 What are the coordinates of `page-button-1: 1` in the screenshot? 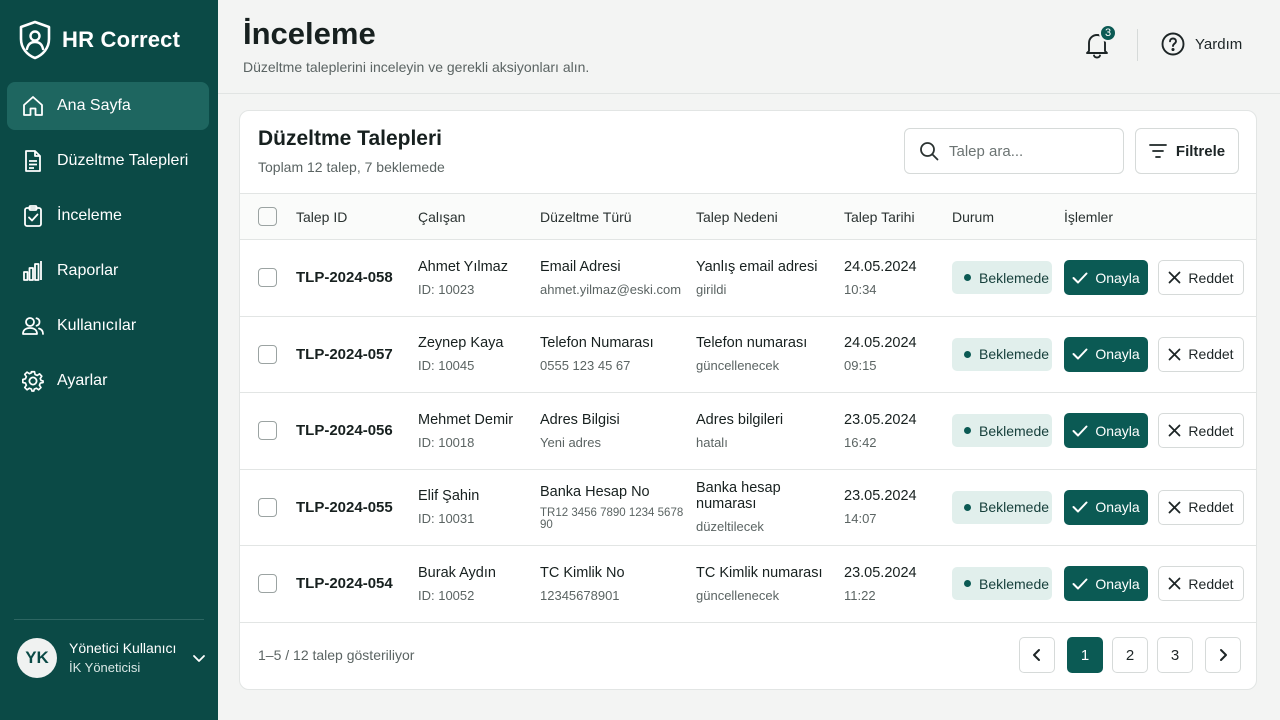 It's located at (1085, 655).